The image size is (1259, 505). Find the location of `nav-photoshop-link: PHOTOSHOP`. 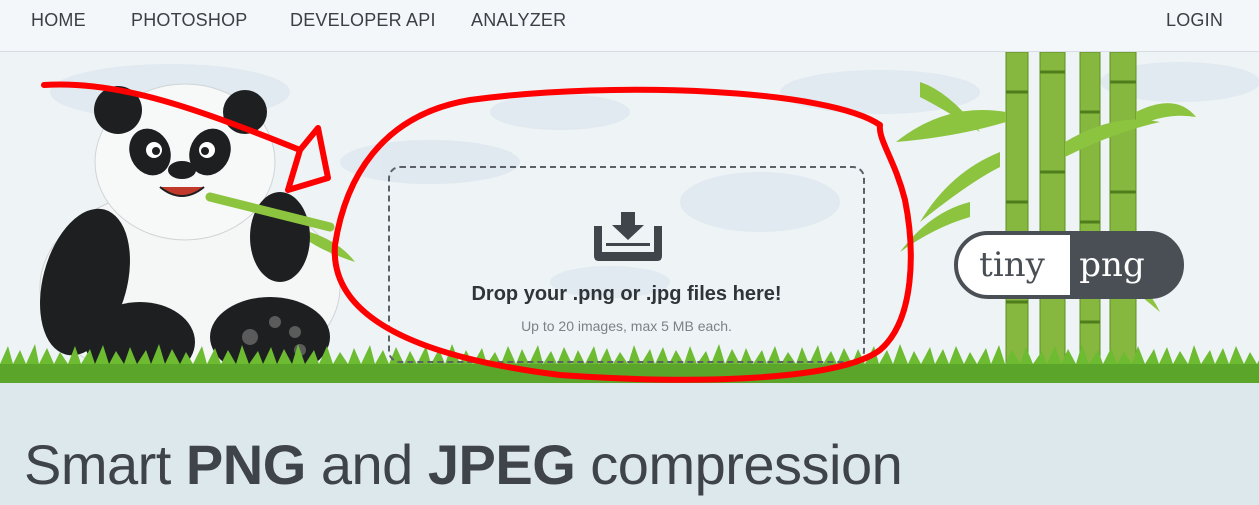

nav-photoshop-link: PHOTOSHOP is located at coordinates (189, 20).